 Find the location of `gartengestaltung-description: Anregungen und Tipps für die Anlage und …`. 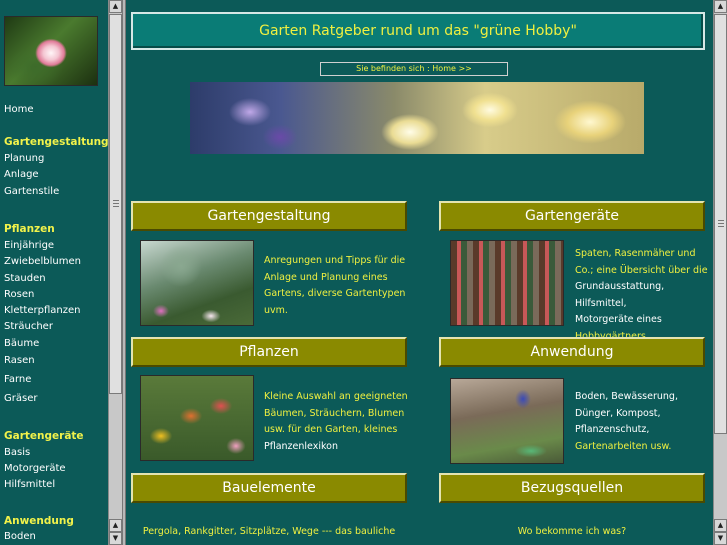

gartengestaltung-description: Anregungen und Tipps für die Anlage und … is located at coordinates (339, 286).